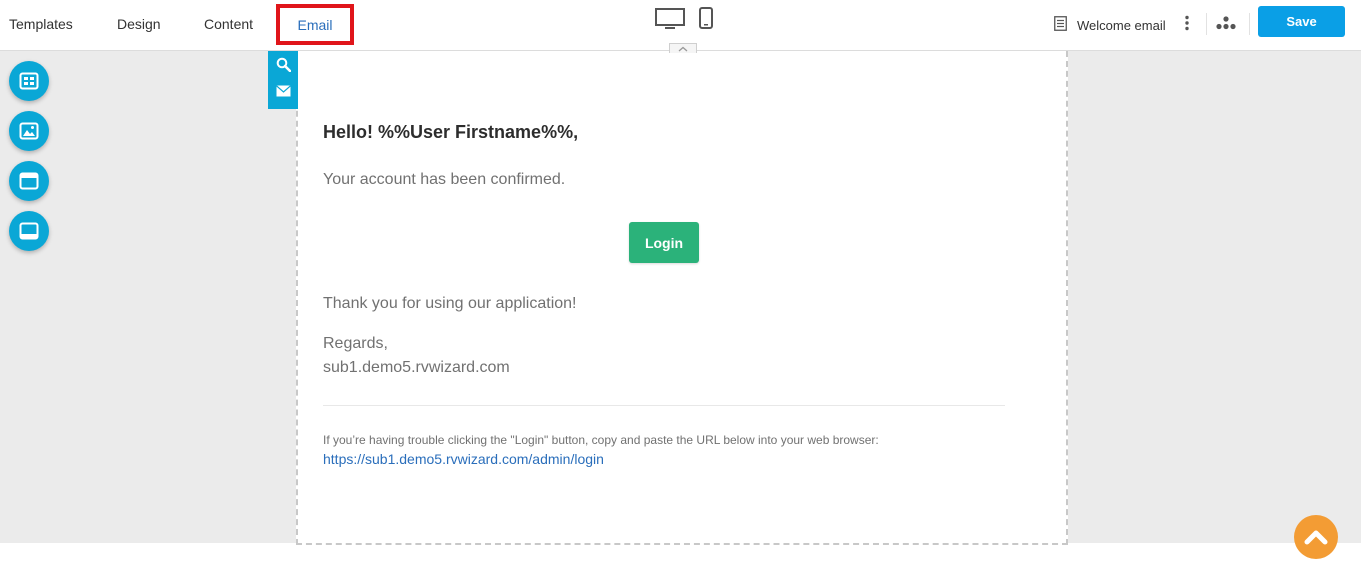  Describe the element at coordinates (1121, 25) in the screenshot. I see `document-title: Welcome email` at that location.